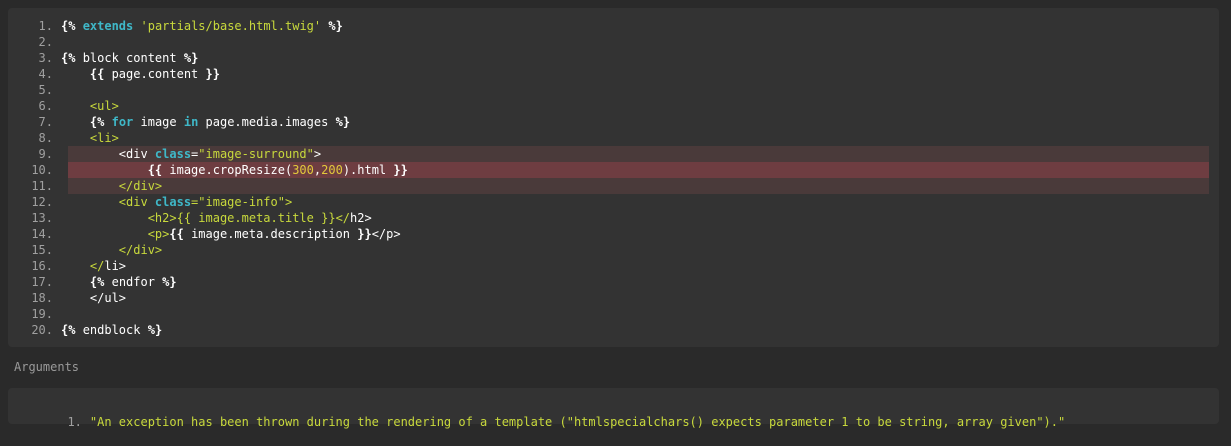  I want to click on code-token: </ul>, so click(94, 298).